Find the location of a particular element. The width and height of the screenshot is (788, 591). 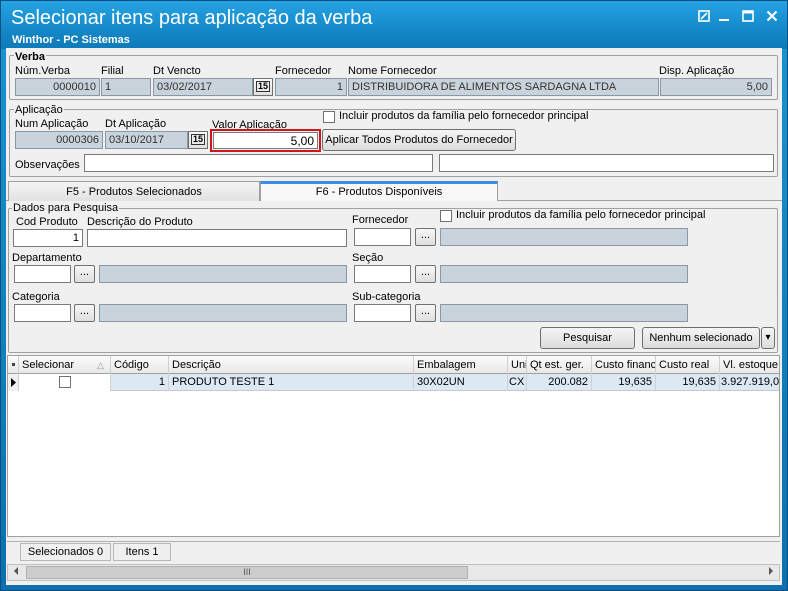

column-header-uni: Uni is located at coordinates (517, 365).